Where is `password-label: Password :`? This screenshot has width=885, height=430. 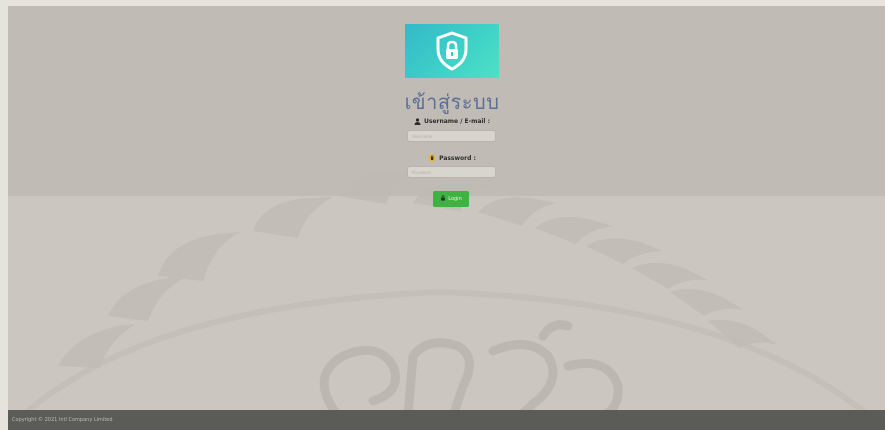 password-label: Password : is located at coordinates (452, 158).